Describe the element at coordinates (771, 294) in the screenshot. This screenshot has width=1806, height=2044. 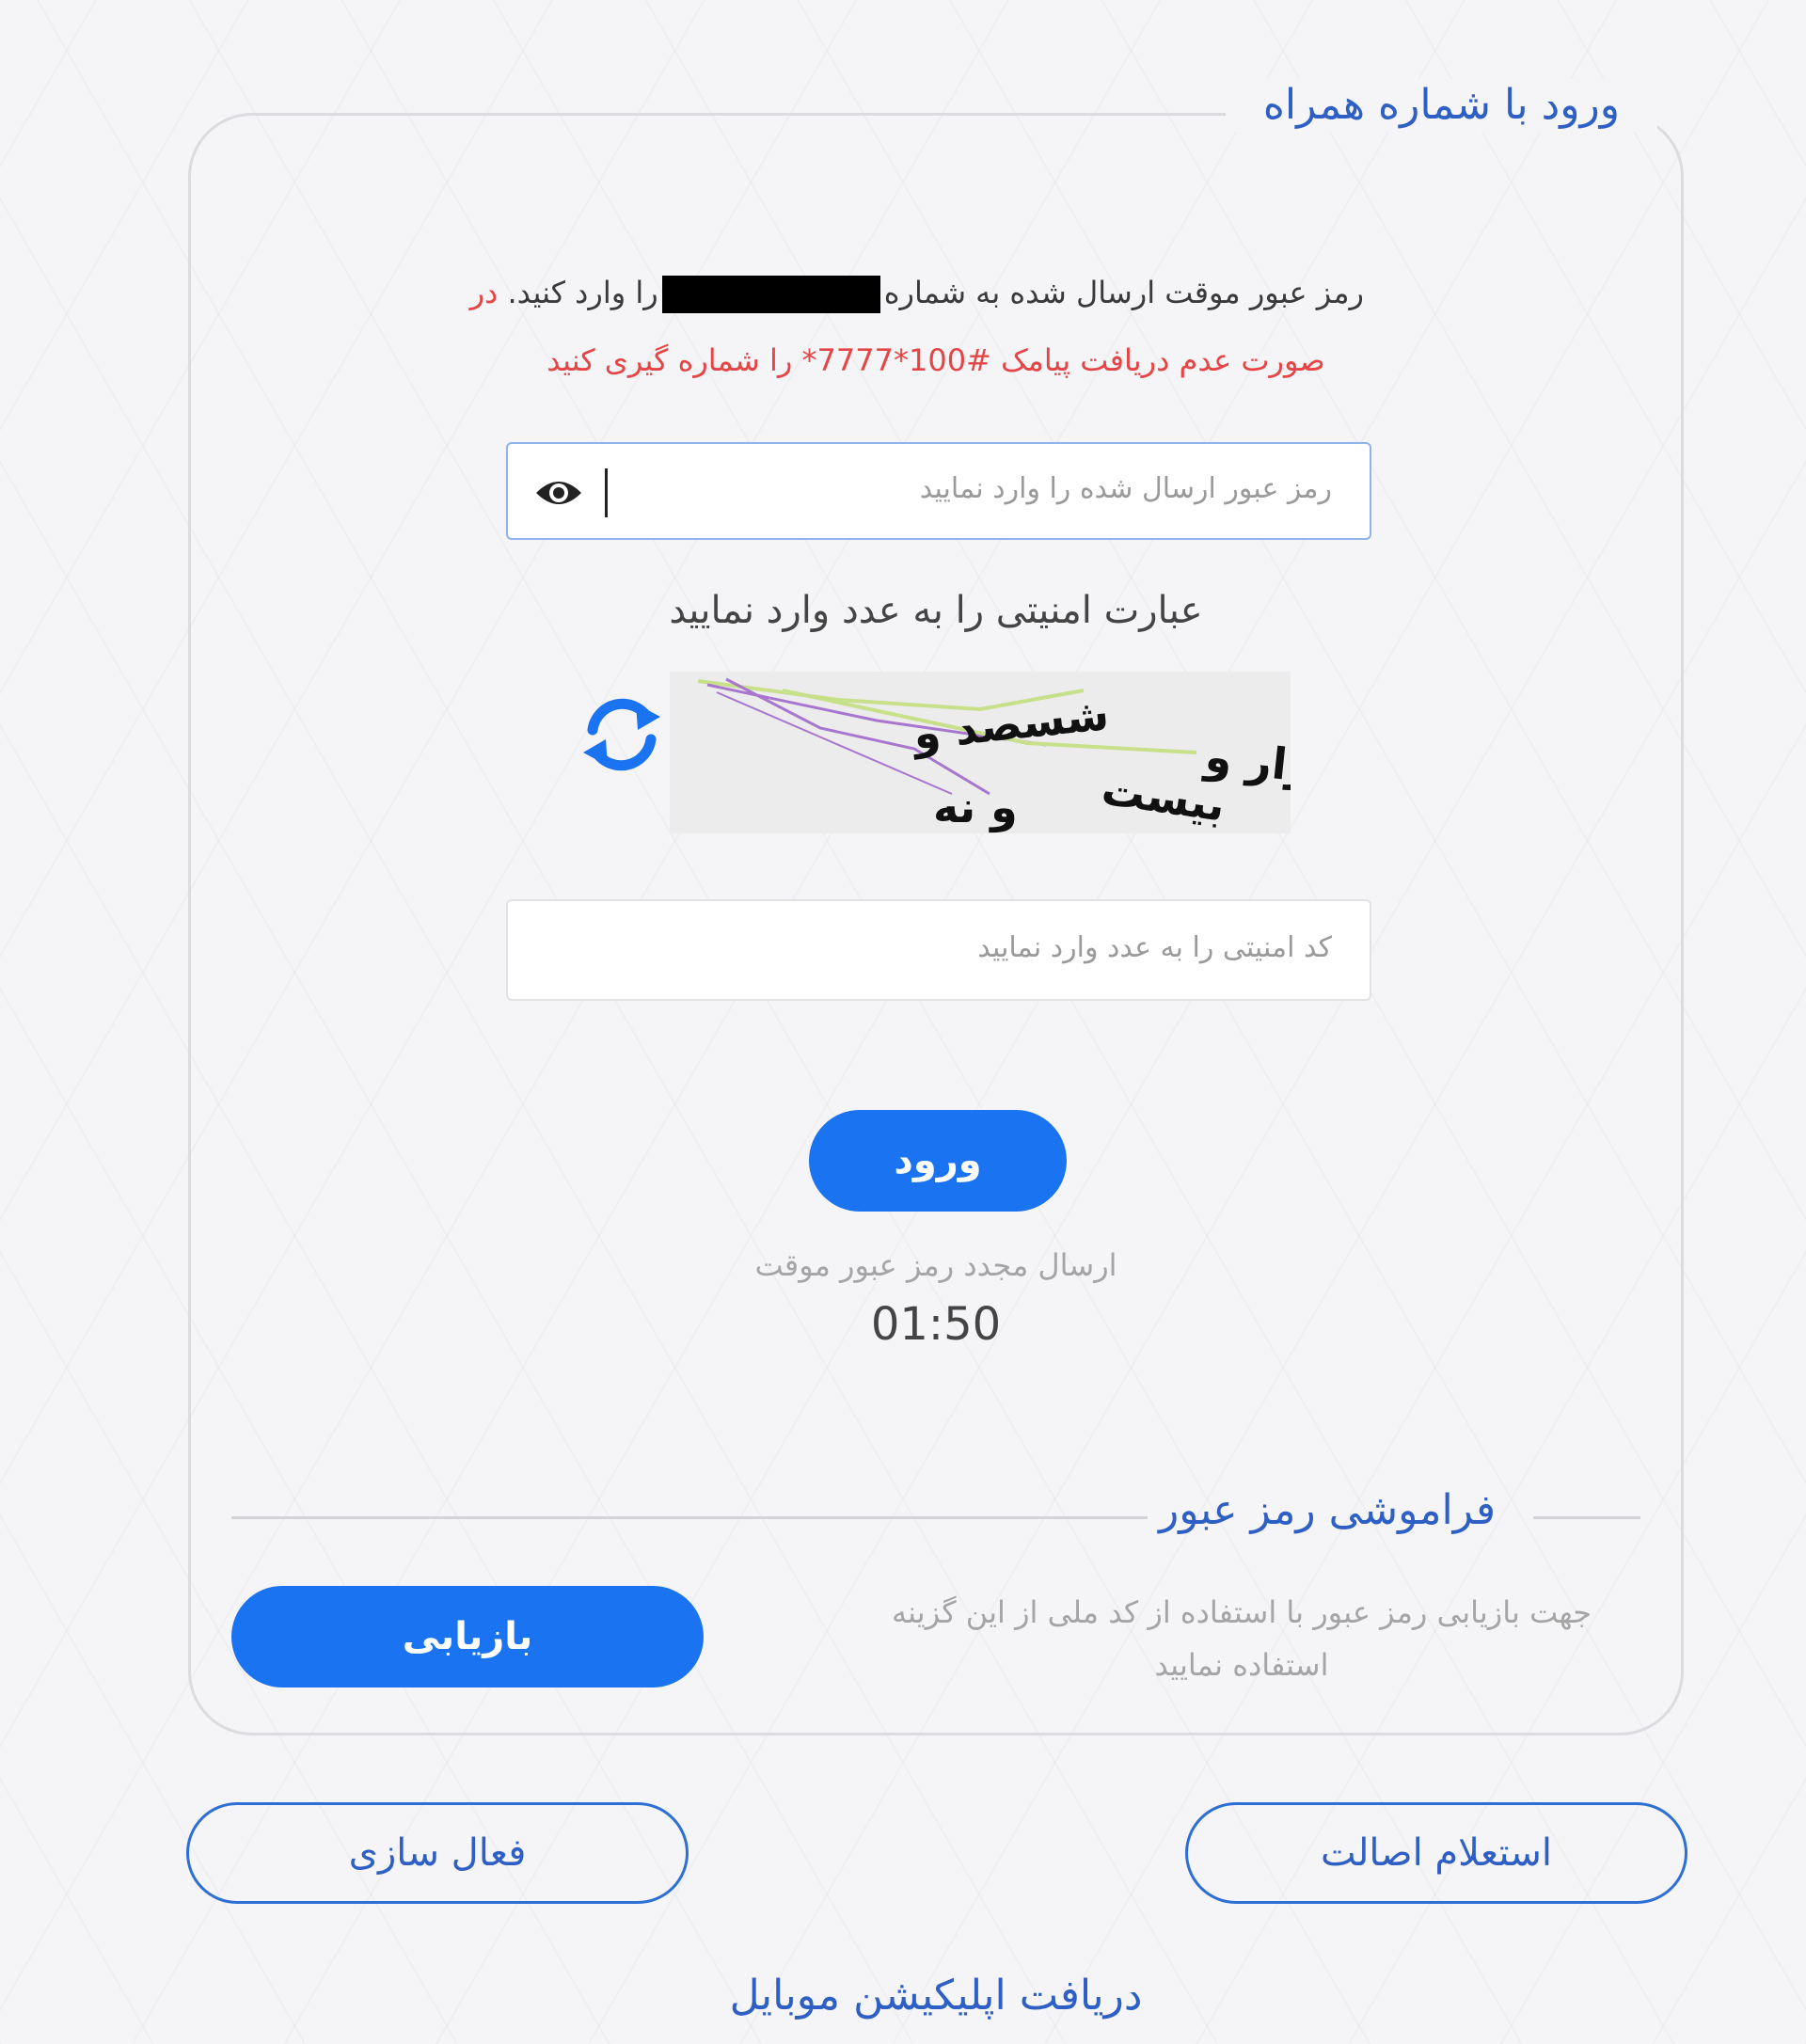
I see `redacted-phone-number` at that location.